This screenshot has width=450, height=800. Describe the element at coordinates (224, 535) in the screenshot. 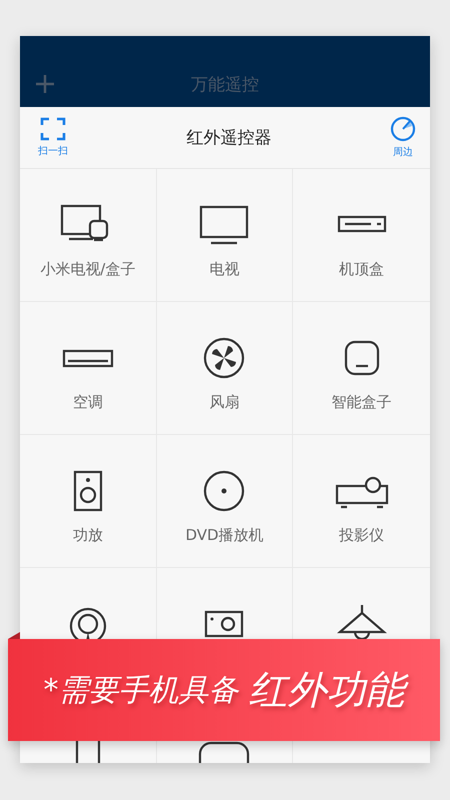

I see `device-label: DVD播放机` at that location.